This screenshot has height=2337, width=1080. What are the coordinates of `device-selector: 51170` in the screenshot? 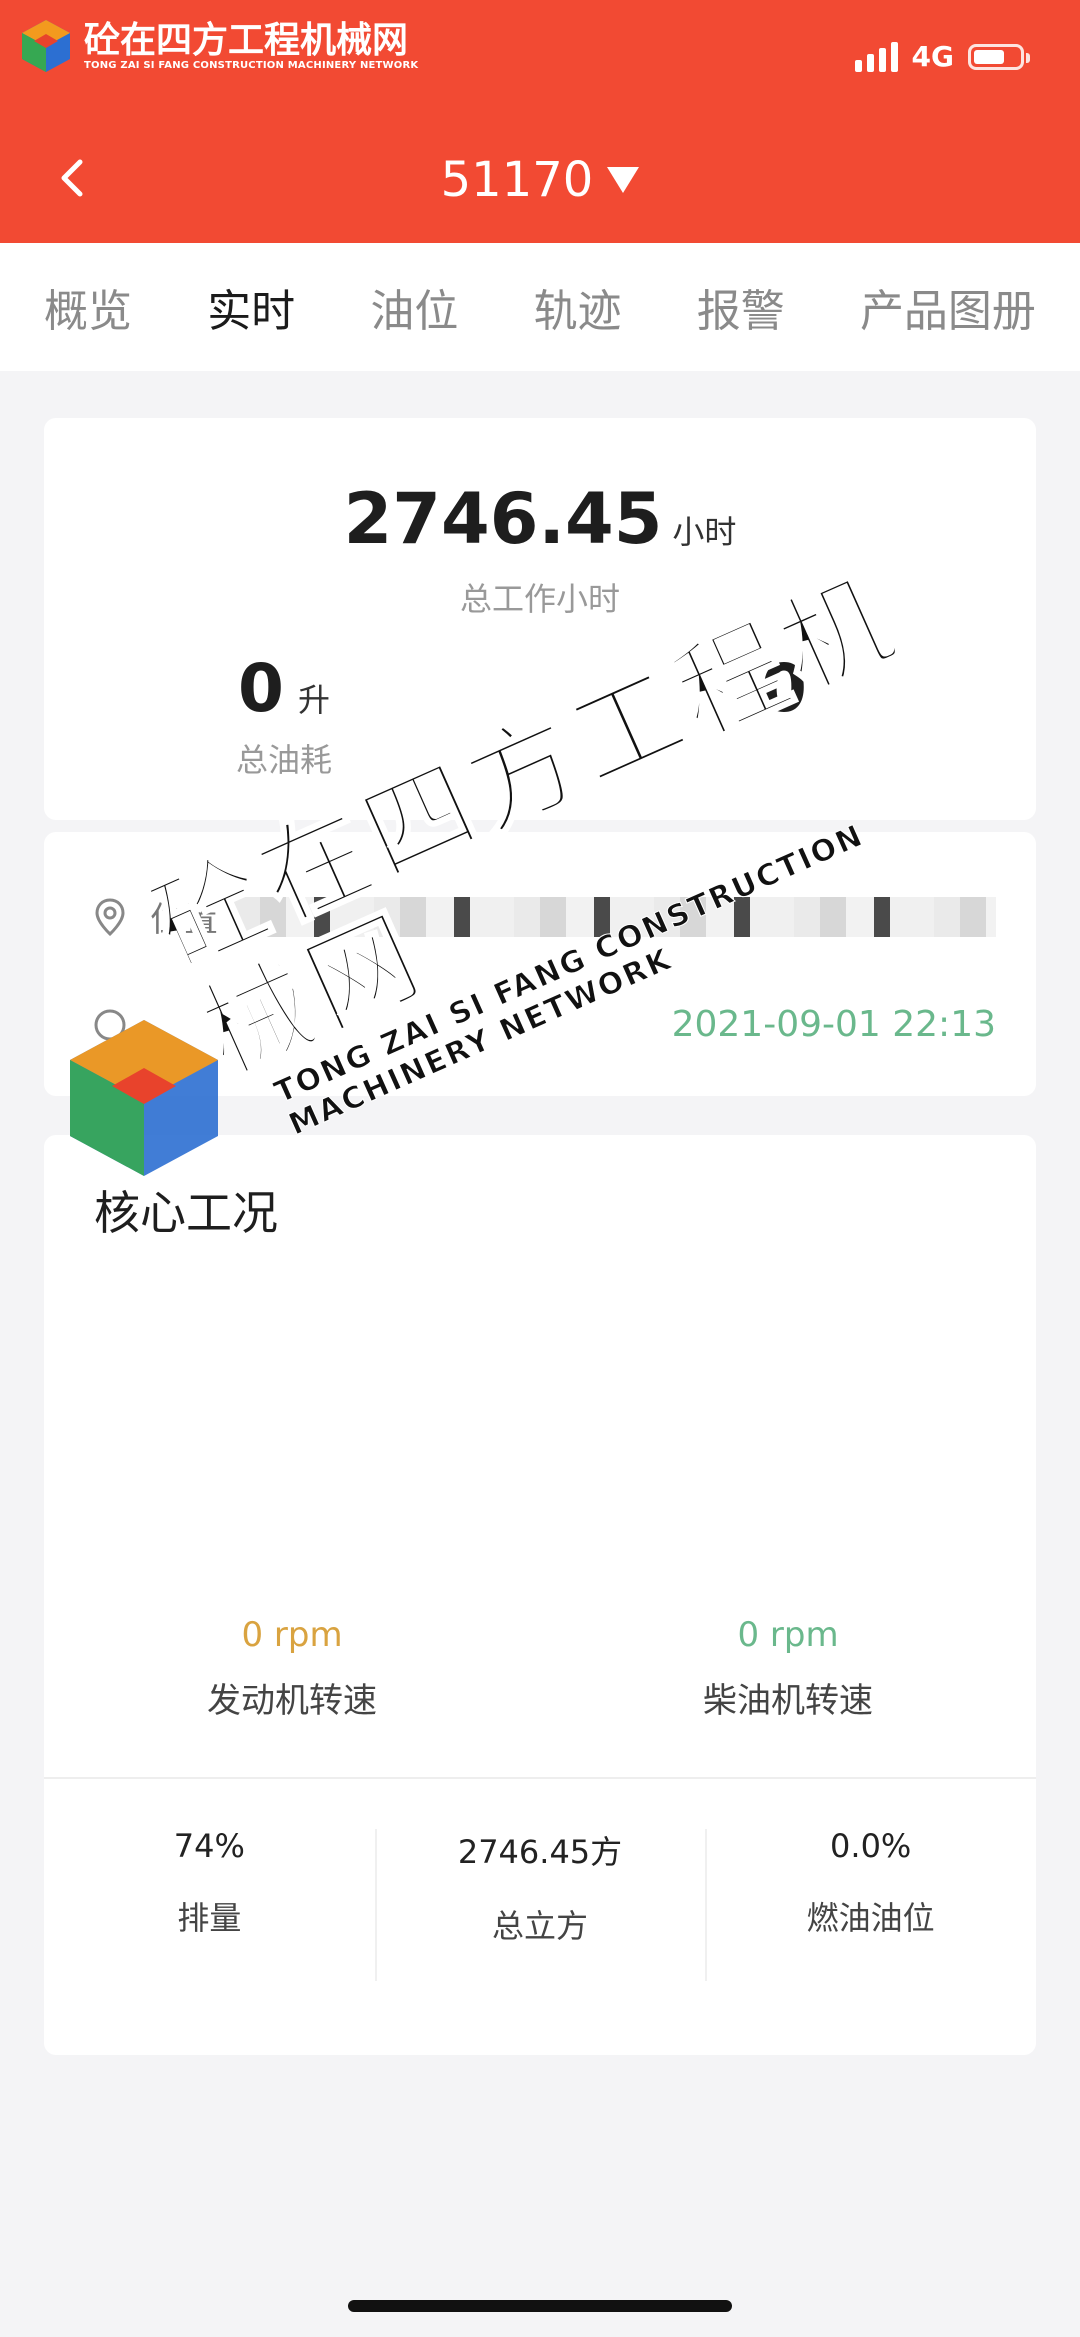 It's located at (540, 180).